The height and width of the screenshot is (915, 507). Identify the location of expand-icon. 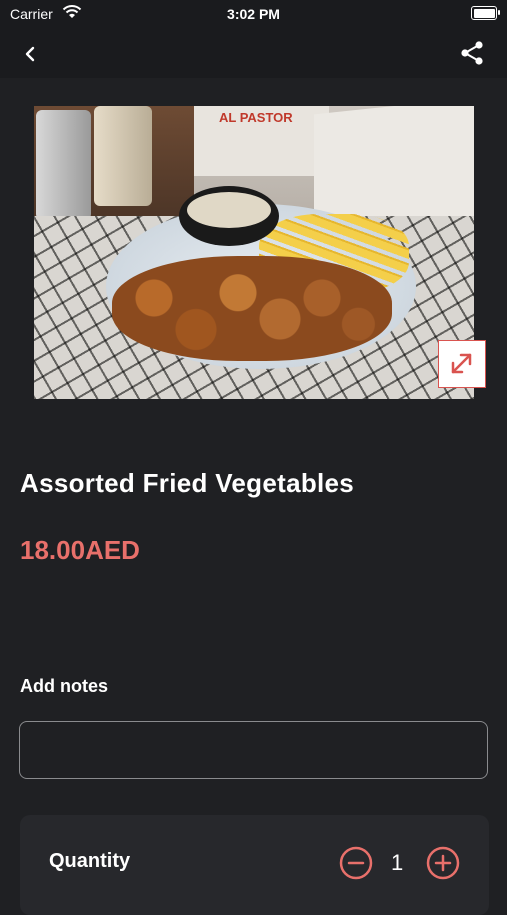
(461, 363).